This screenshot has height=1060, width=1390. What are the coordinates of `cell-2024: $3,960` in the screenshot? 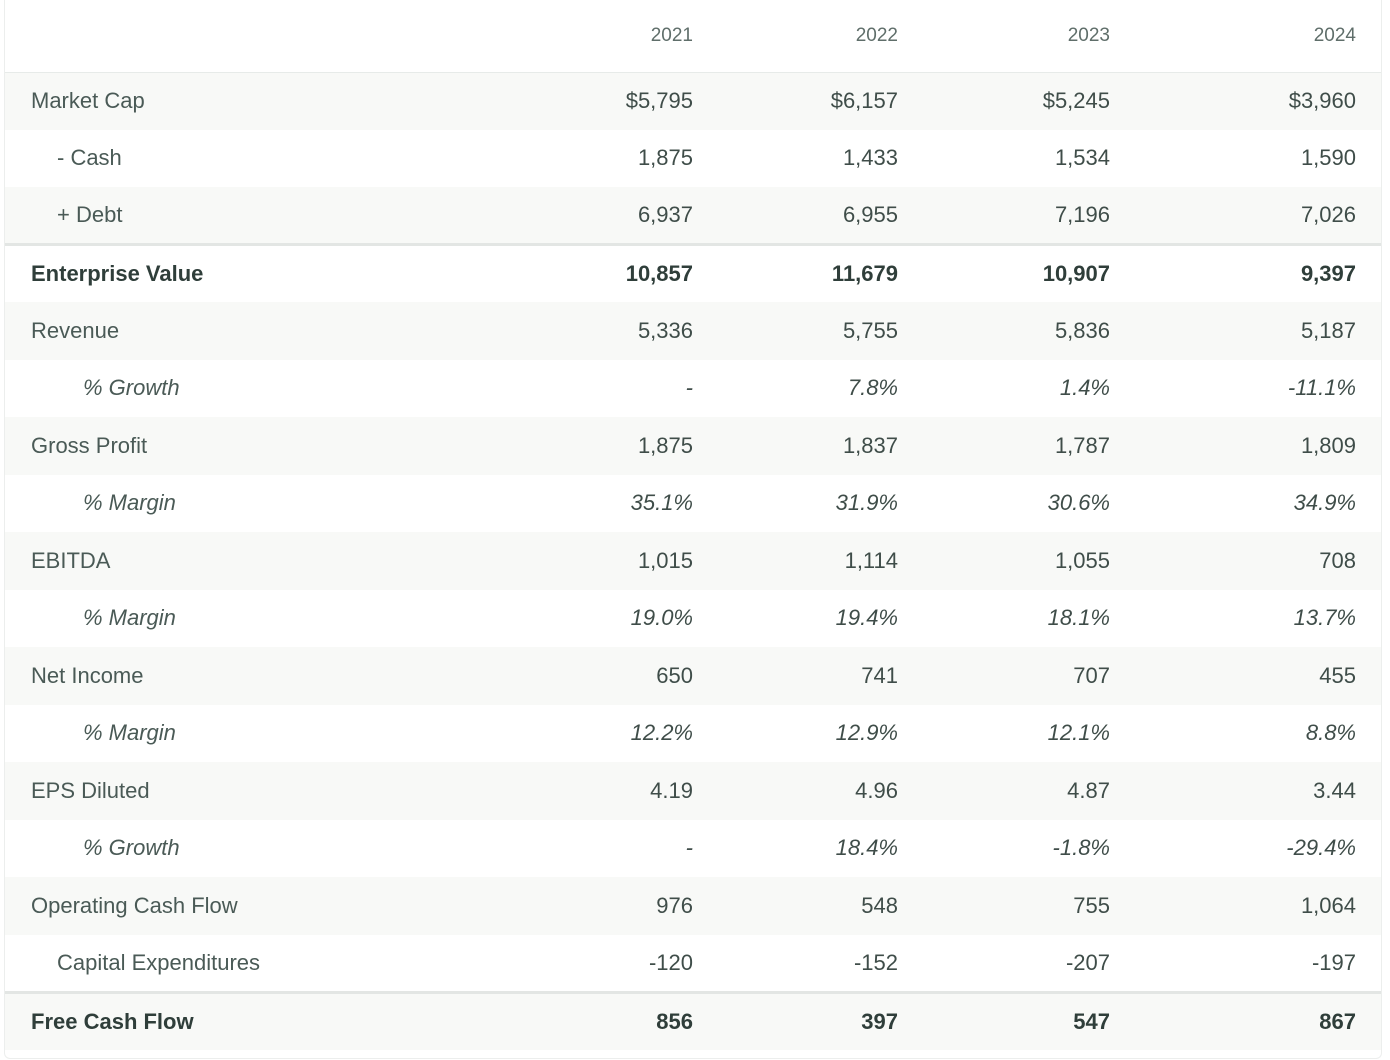 It's located at (1322, 100).